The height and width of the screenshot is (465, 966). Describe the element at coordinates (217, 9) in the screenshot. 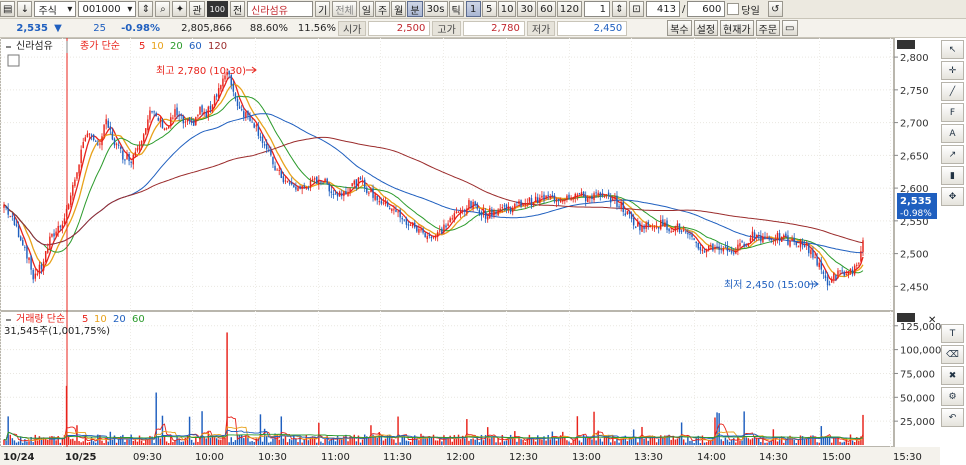

I see `chart-badge: 100` at that location.